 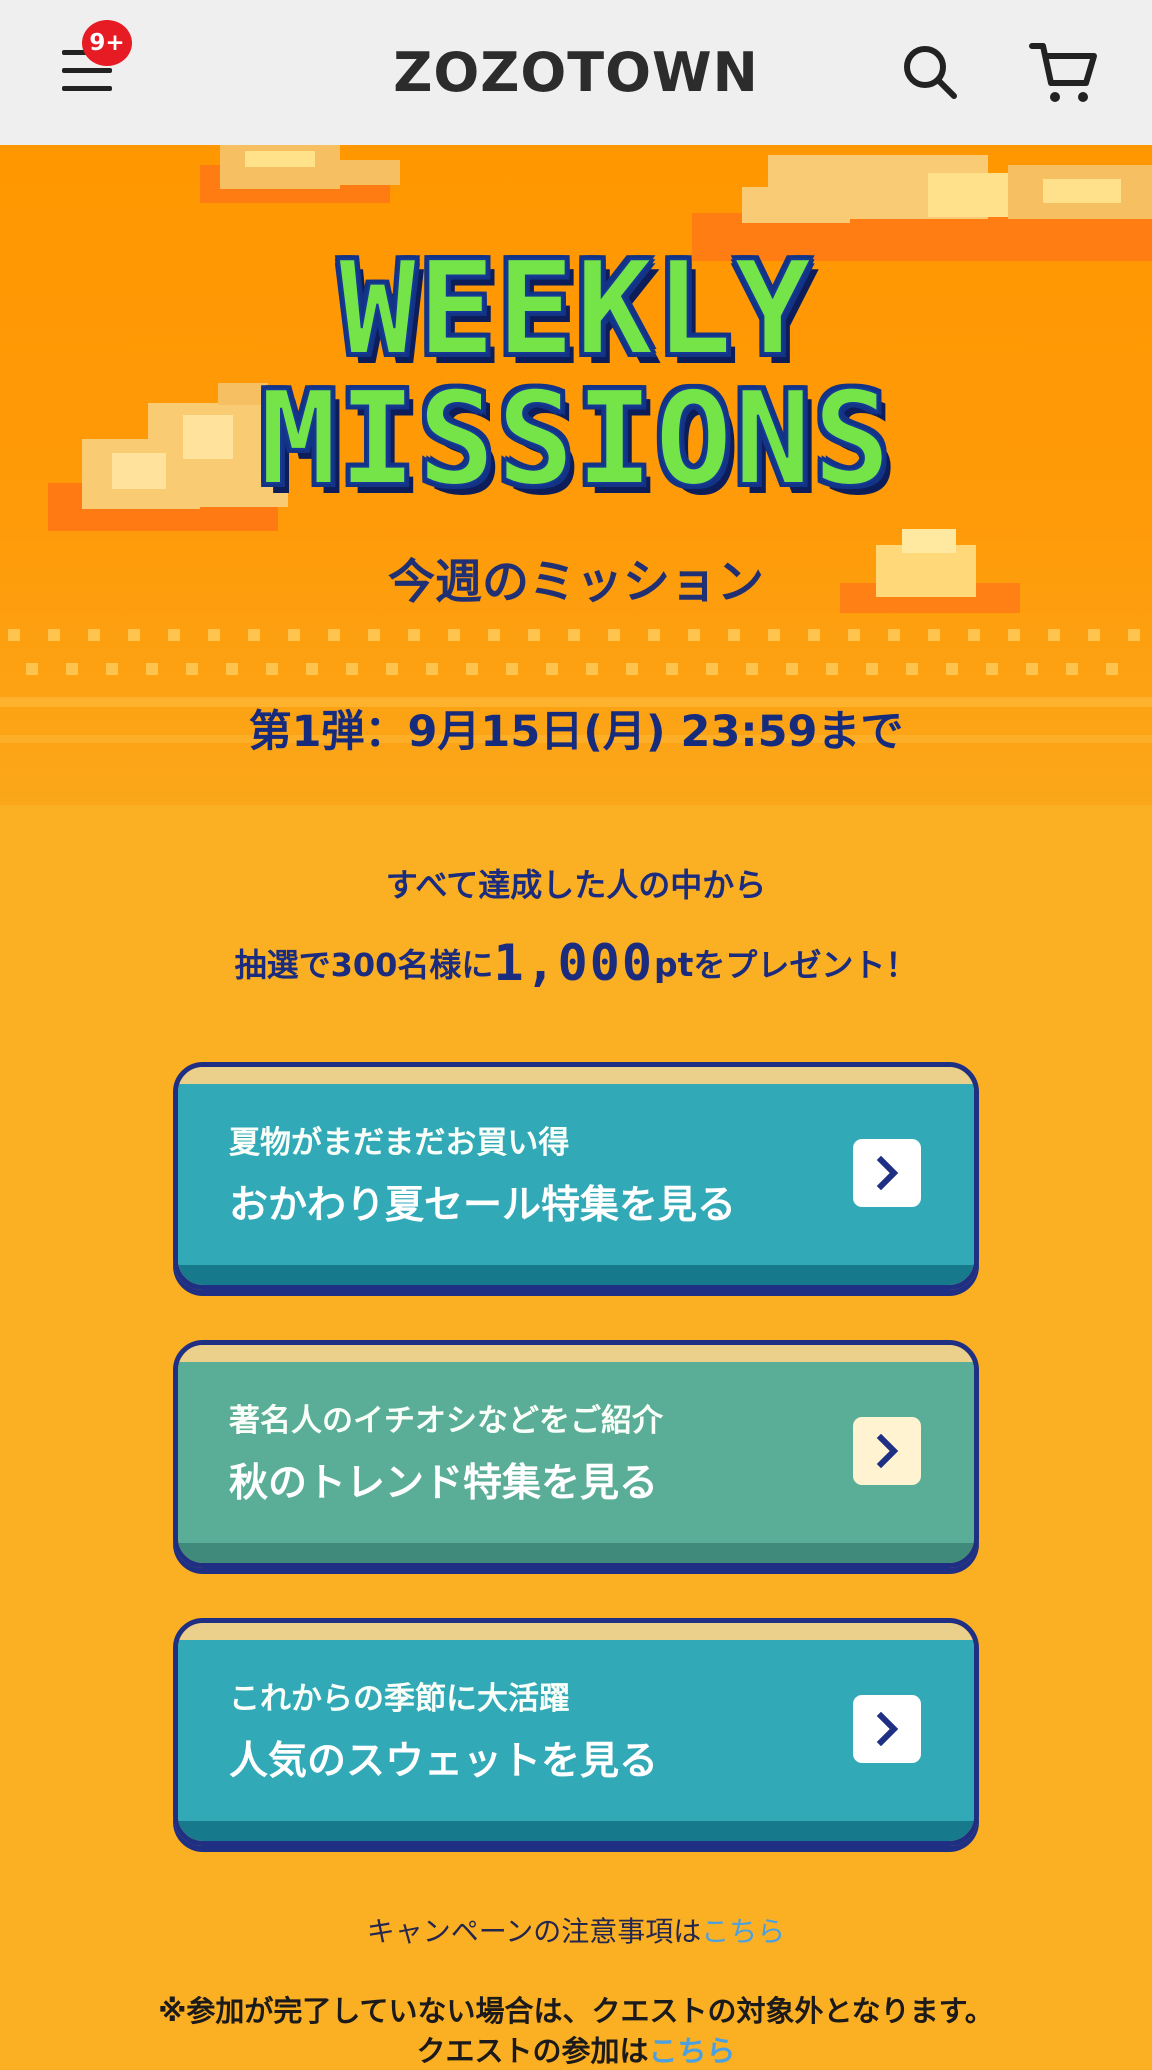 What do you see at coordinates (576, 885) in the screenshot?
I see `prize-intro: すべて達成した人の中から` at bounding box center [576, 885].